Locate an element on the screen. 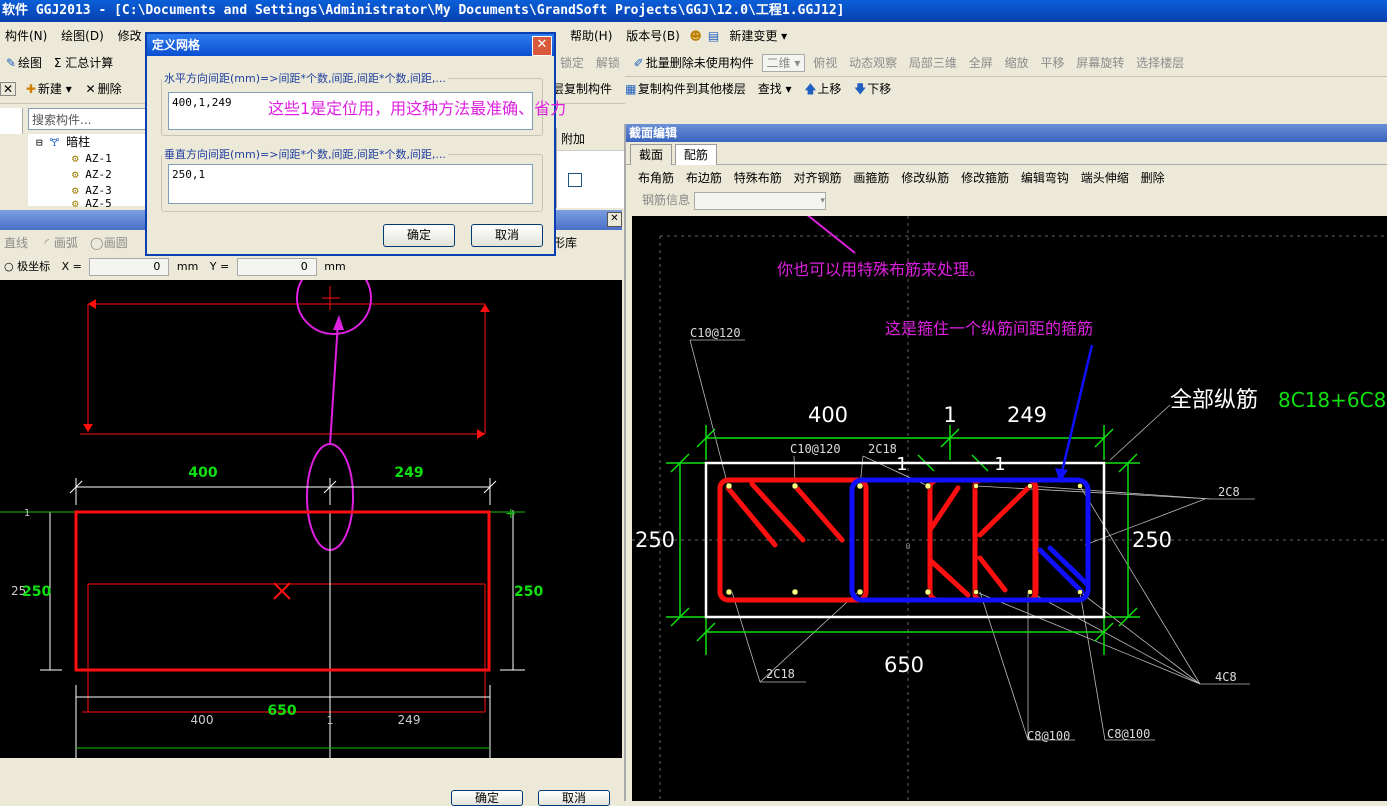 This screenshot has width=1387, height=806. mm-unit: mm is located at coordinates (335, 266).